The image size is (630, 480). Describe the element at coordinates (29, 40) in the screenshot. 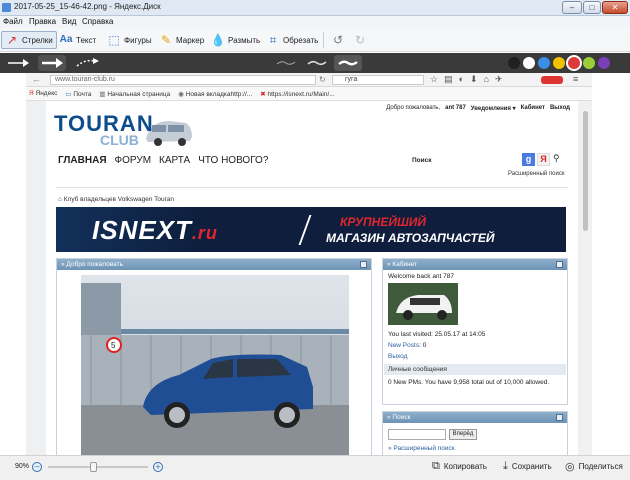

I see `arrows-tool-button: ↗ Стрелки` at that location.